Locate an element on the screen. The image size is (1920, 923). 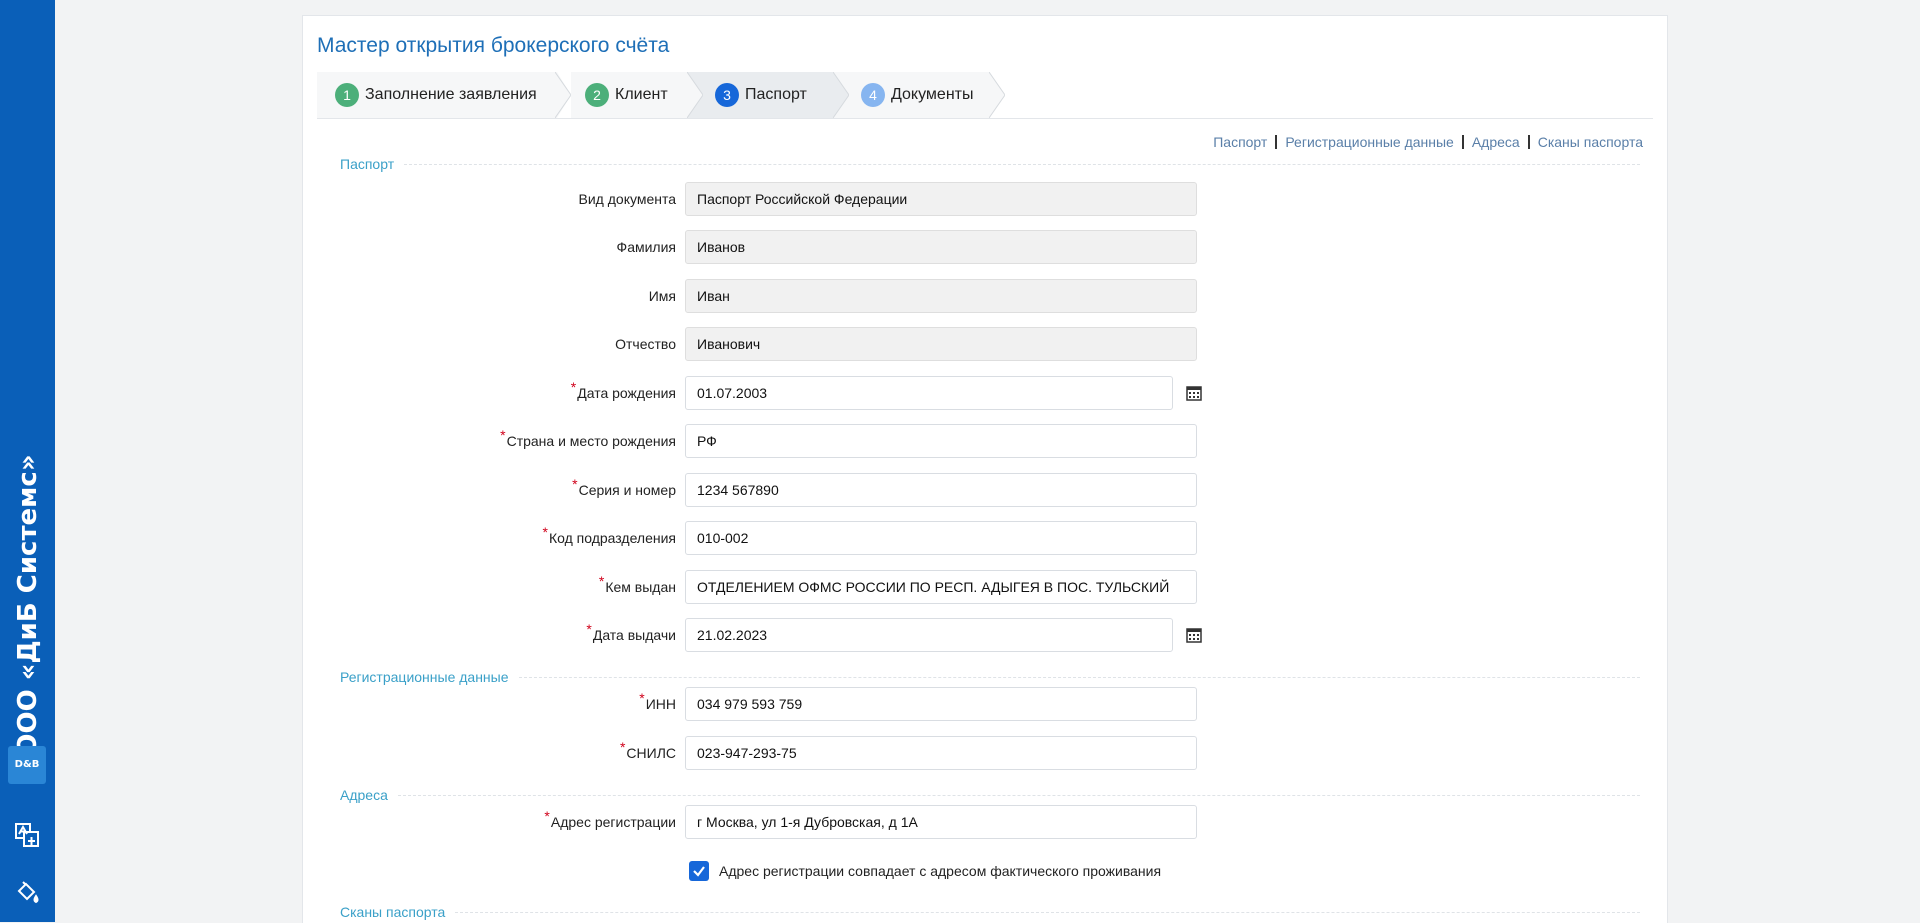
document-type-field is located at coordinates (941, 199).